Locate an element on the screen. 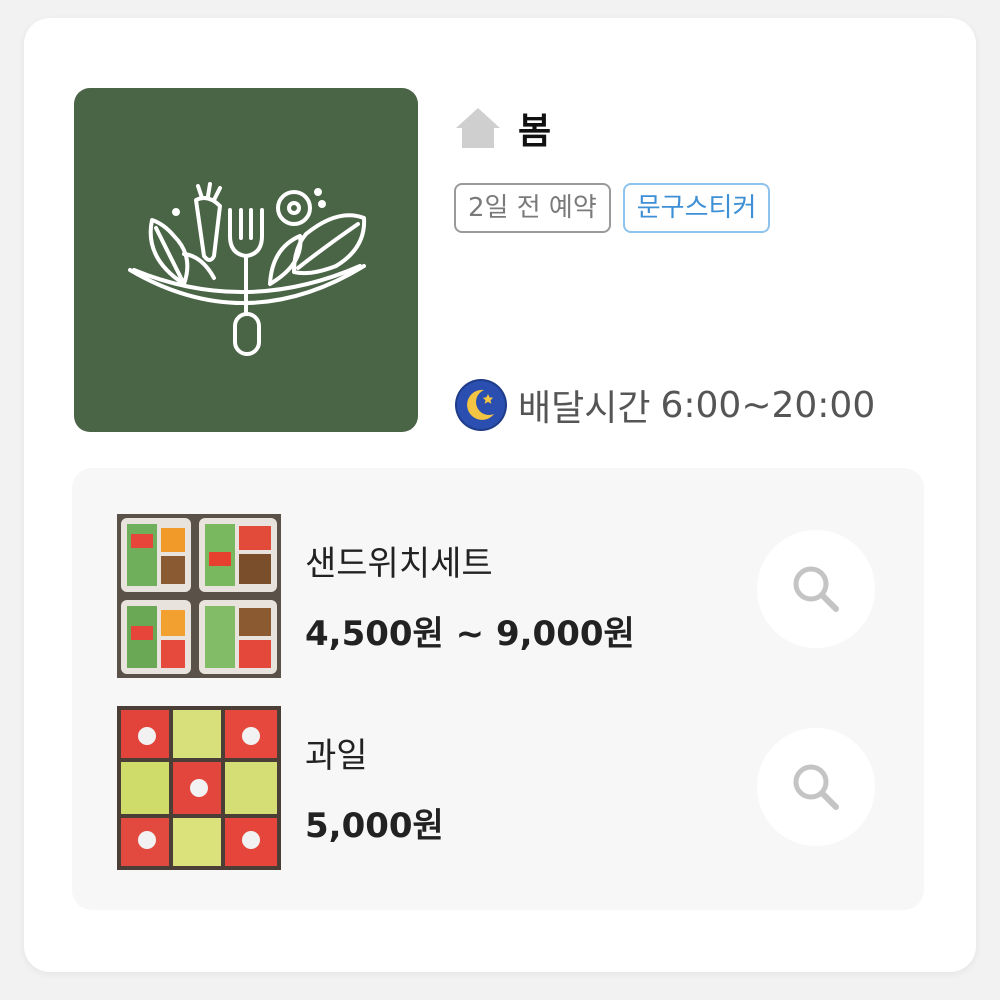  product-price: 5,000원 is located at coordinates (374, 826).